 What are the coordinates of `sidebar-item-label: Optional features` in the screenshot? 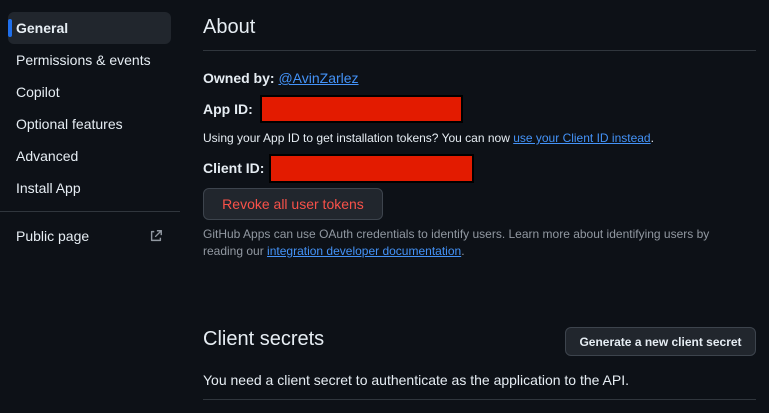 It's located at (69, 124).